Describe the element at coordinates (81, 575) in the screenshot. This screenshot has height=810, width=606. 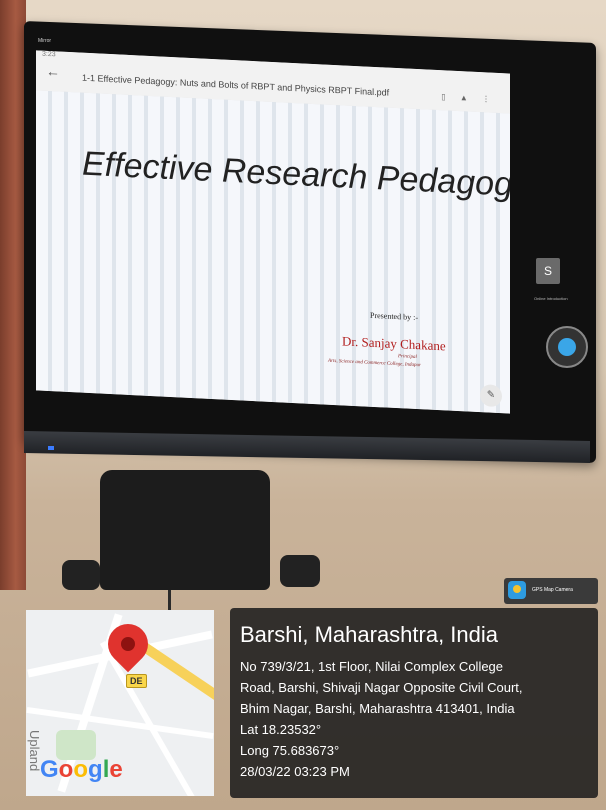
I see `chair-arm-left` at that location.